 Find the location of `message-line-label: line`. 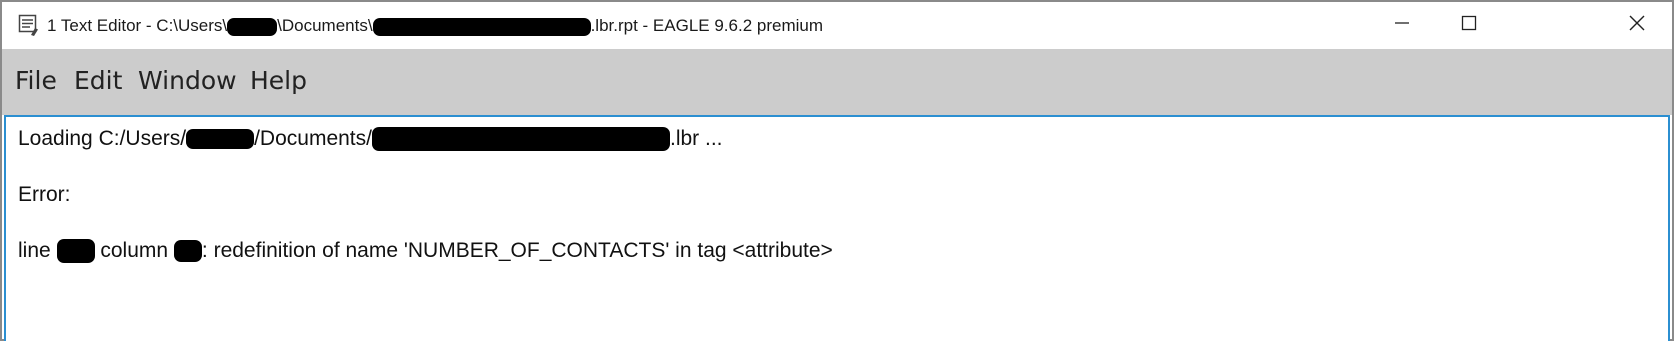

message-line-label: line is located at coordinates (37, 250).